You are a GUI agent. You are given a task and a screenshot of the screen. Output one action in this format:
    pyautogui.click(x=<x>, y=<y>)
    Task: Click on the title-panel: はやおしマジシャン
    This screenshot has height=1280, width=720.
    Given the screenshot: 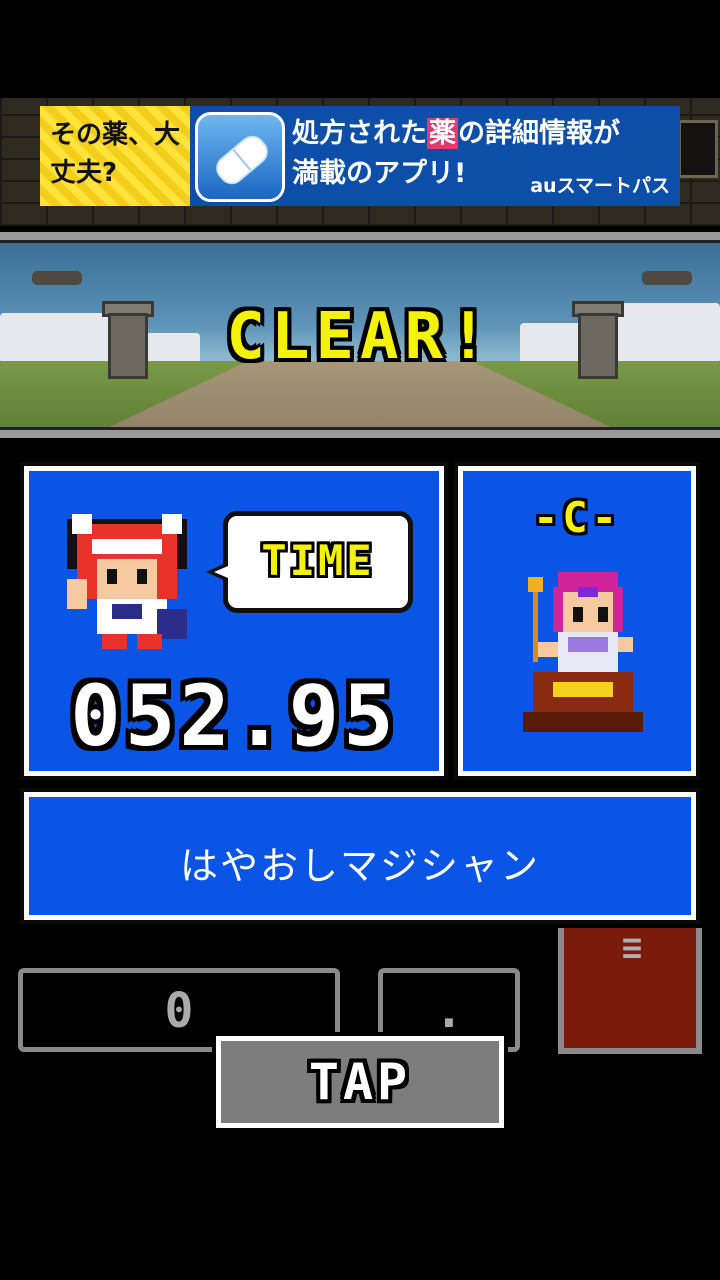 What is the action you would take?
    pyautogui.click(x=360, y=856)
    